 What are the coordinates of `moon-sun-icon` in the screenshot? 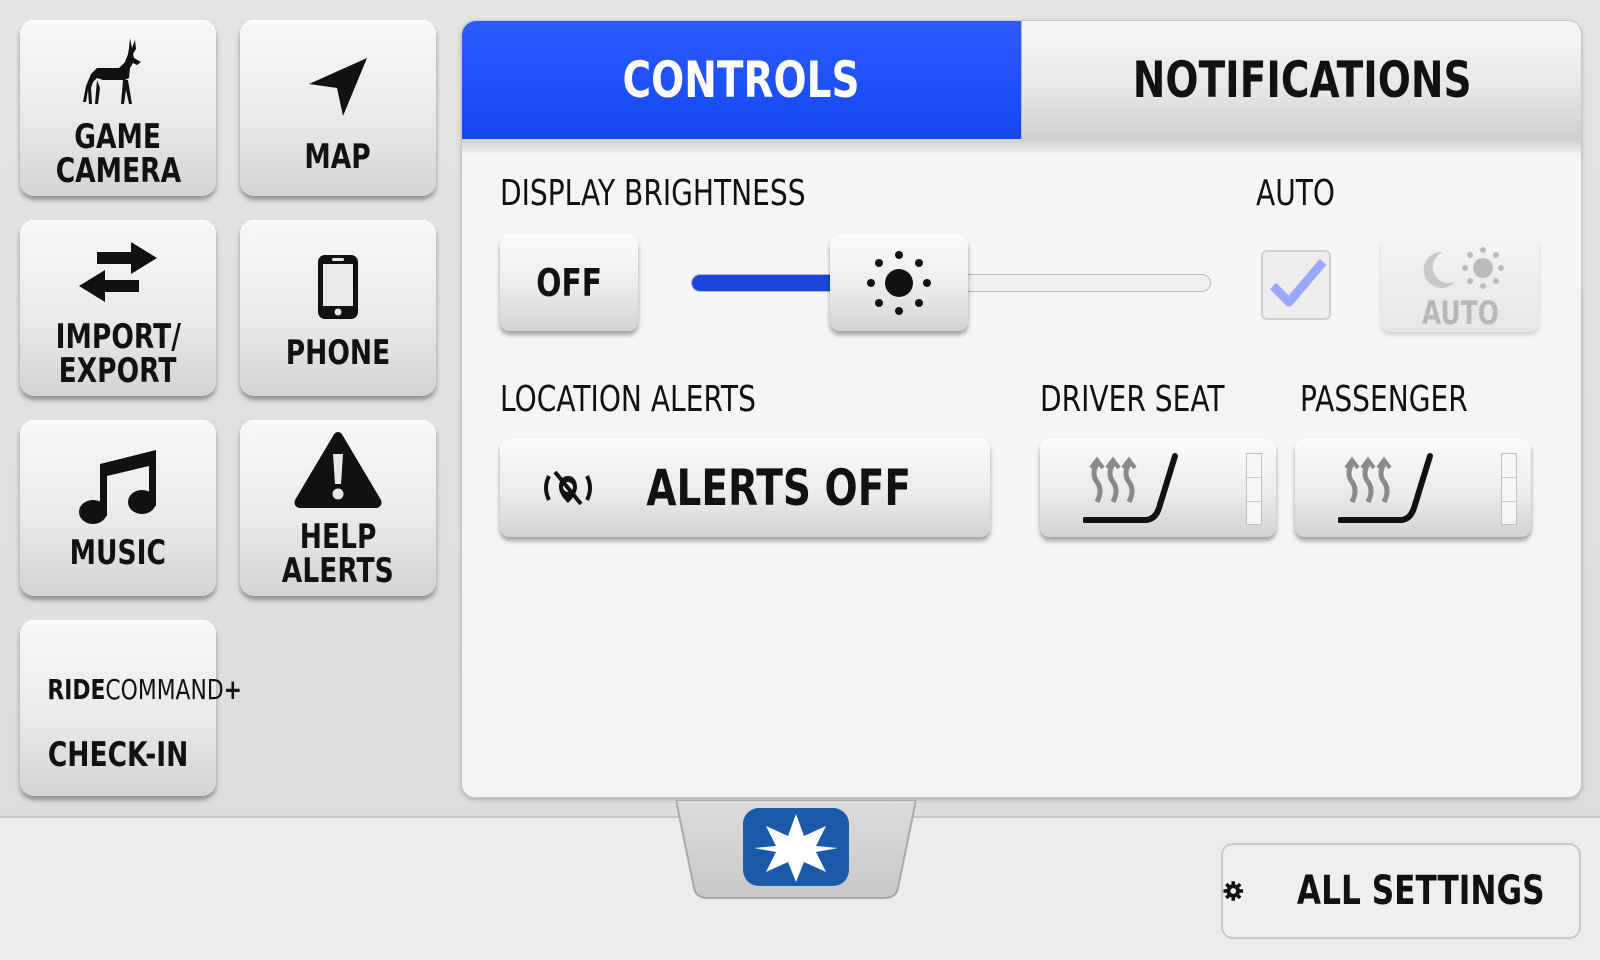 It's located at (1463, 268).